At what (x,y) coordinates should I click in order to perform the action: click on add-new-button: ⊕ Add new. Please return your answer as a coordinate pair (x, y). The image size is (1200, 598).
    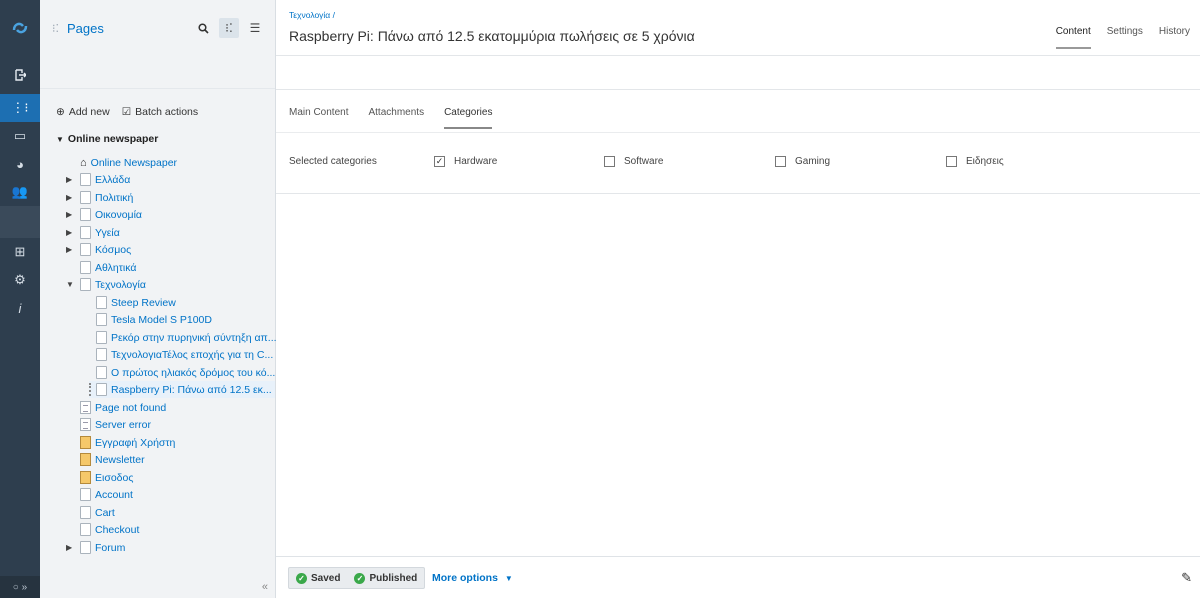
    Looking at the image, I should click on (83, 112).